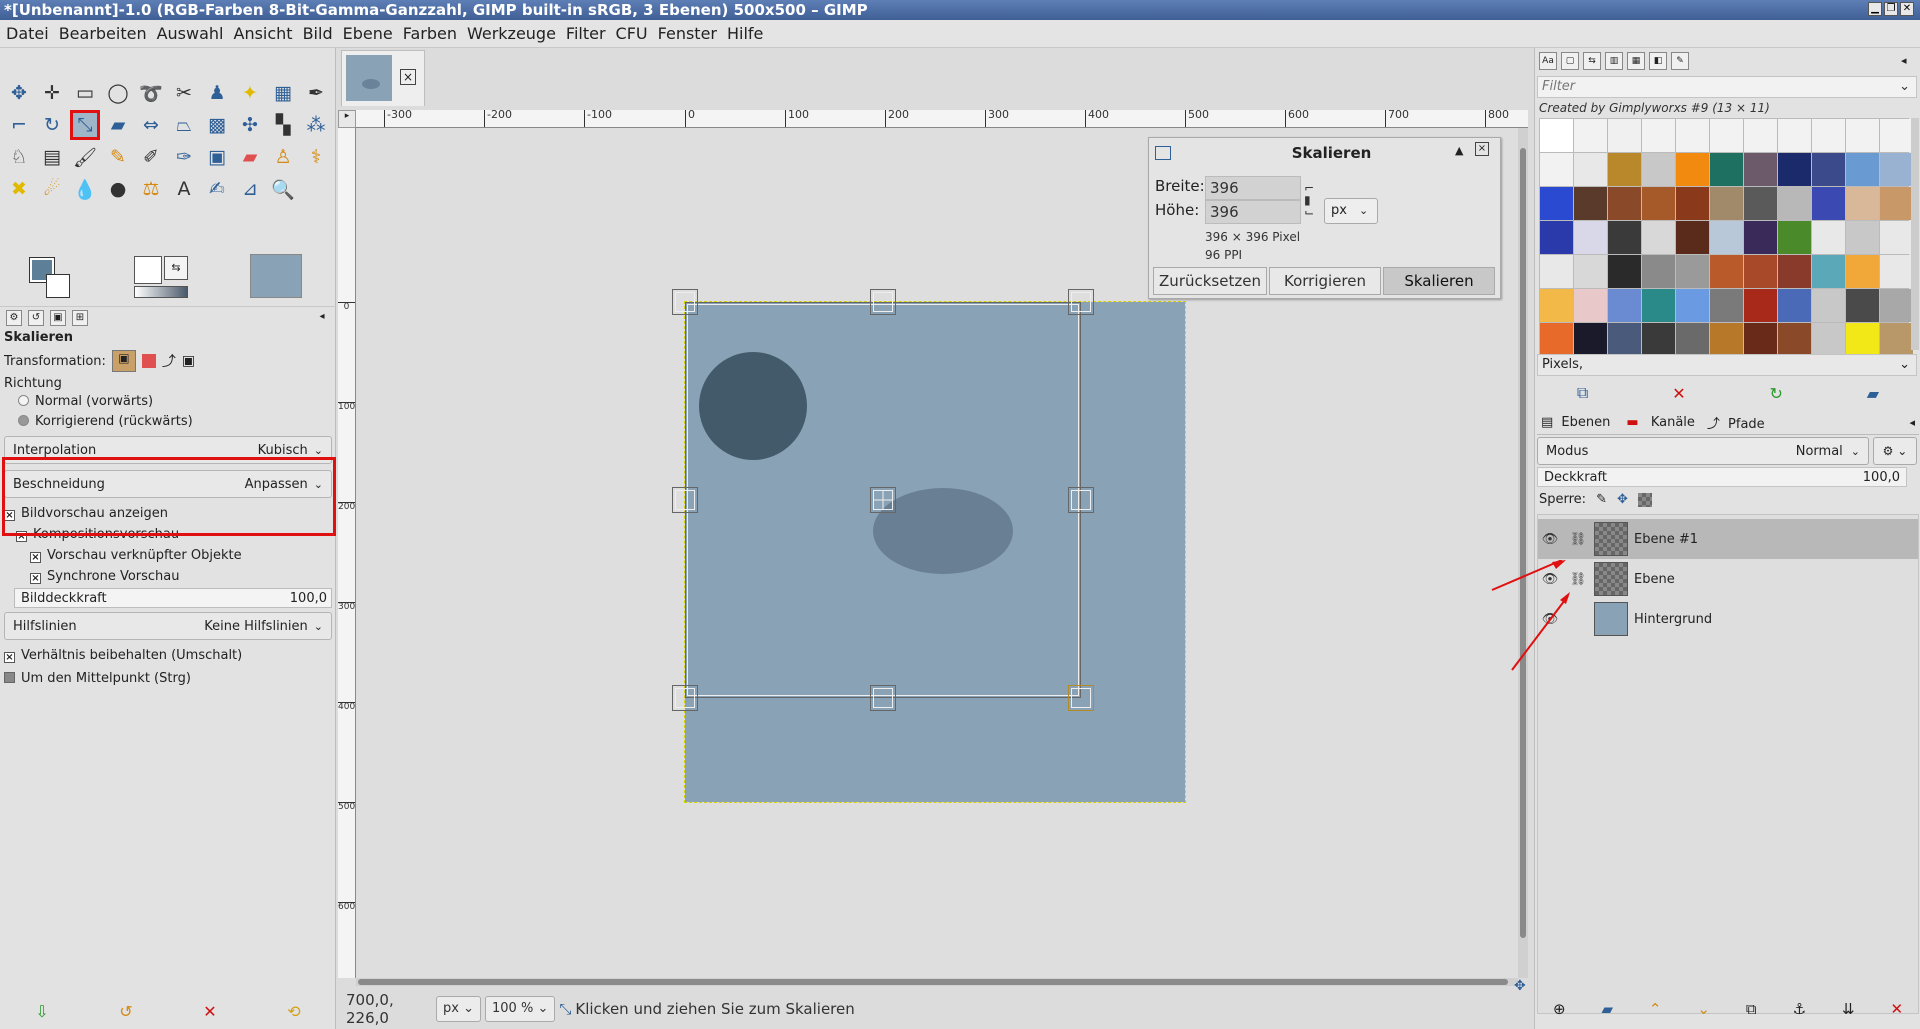  Describe the element at coordinates (276, 276) in the screenshot. I see `active-image-thumbnail` at that location.